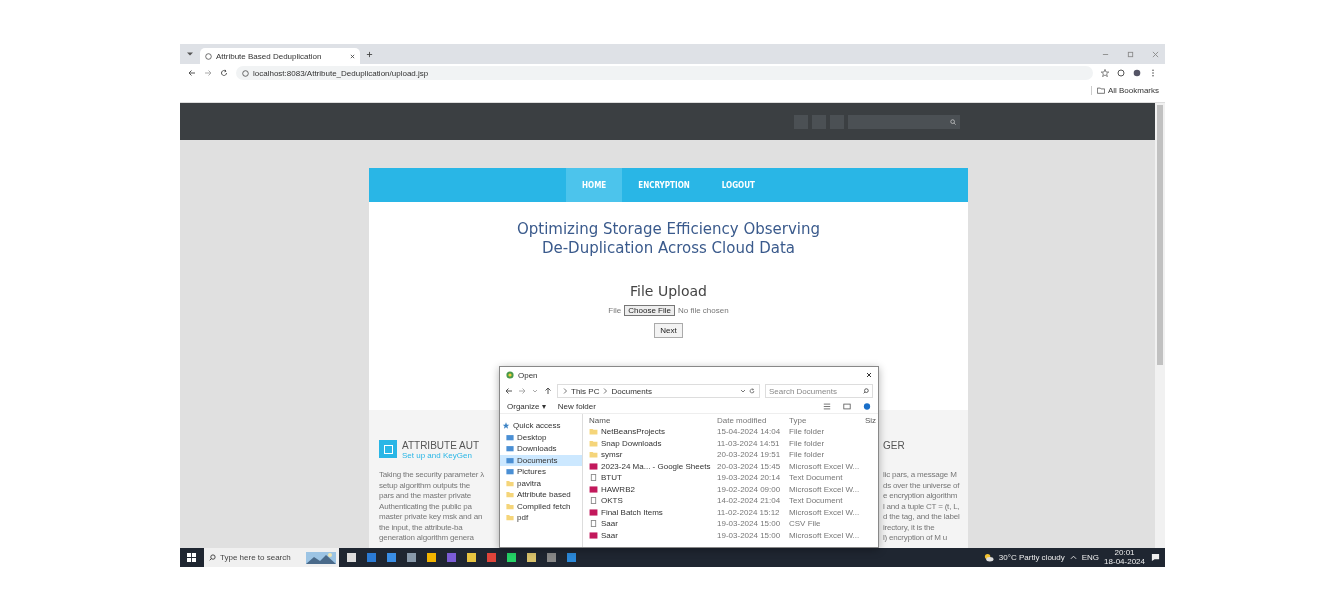  I want to click on file-name: Snap Downloads, so click(653, 443).